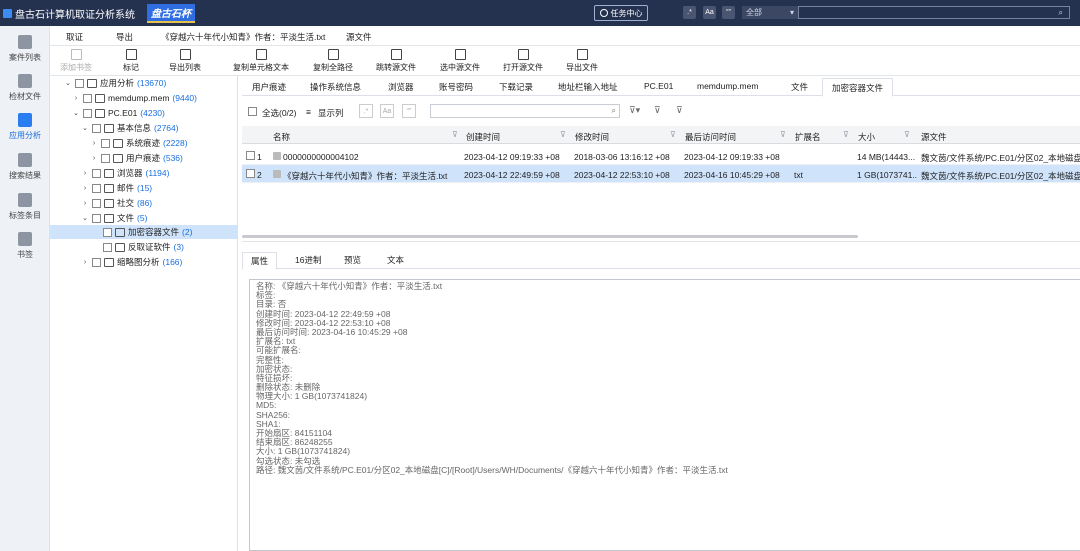 Image resolution: width=1080 pixels, height=551 pixels. I want to click on col-accessed: 最后访问时间, so click(710, 137).